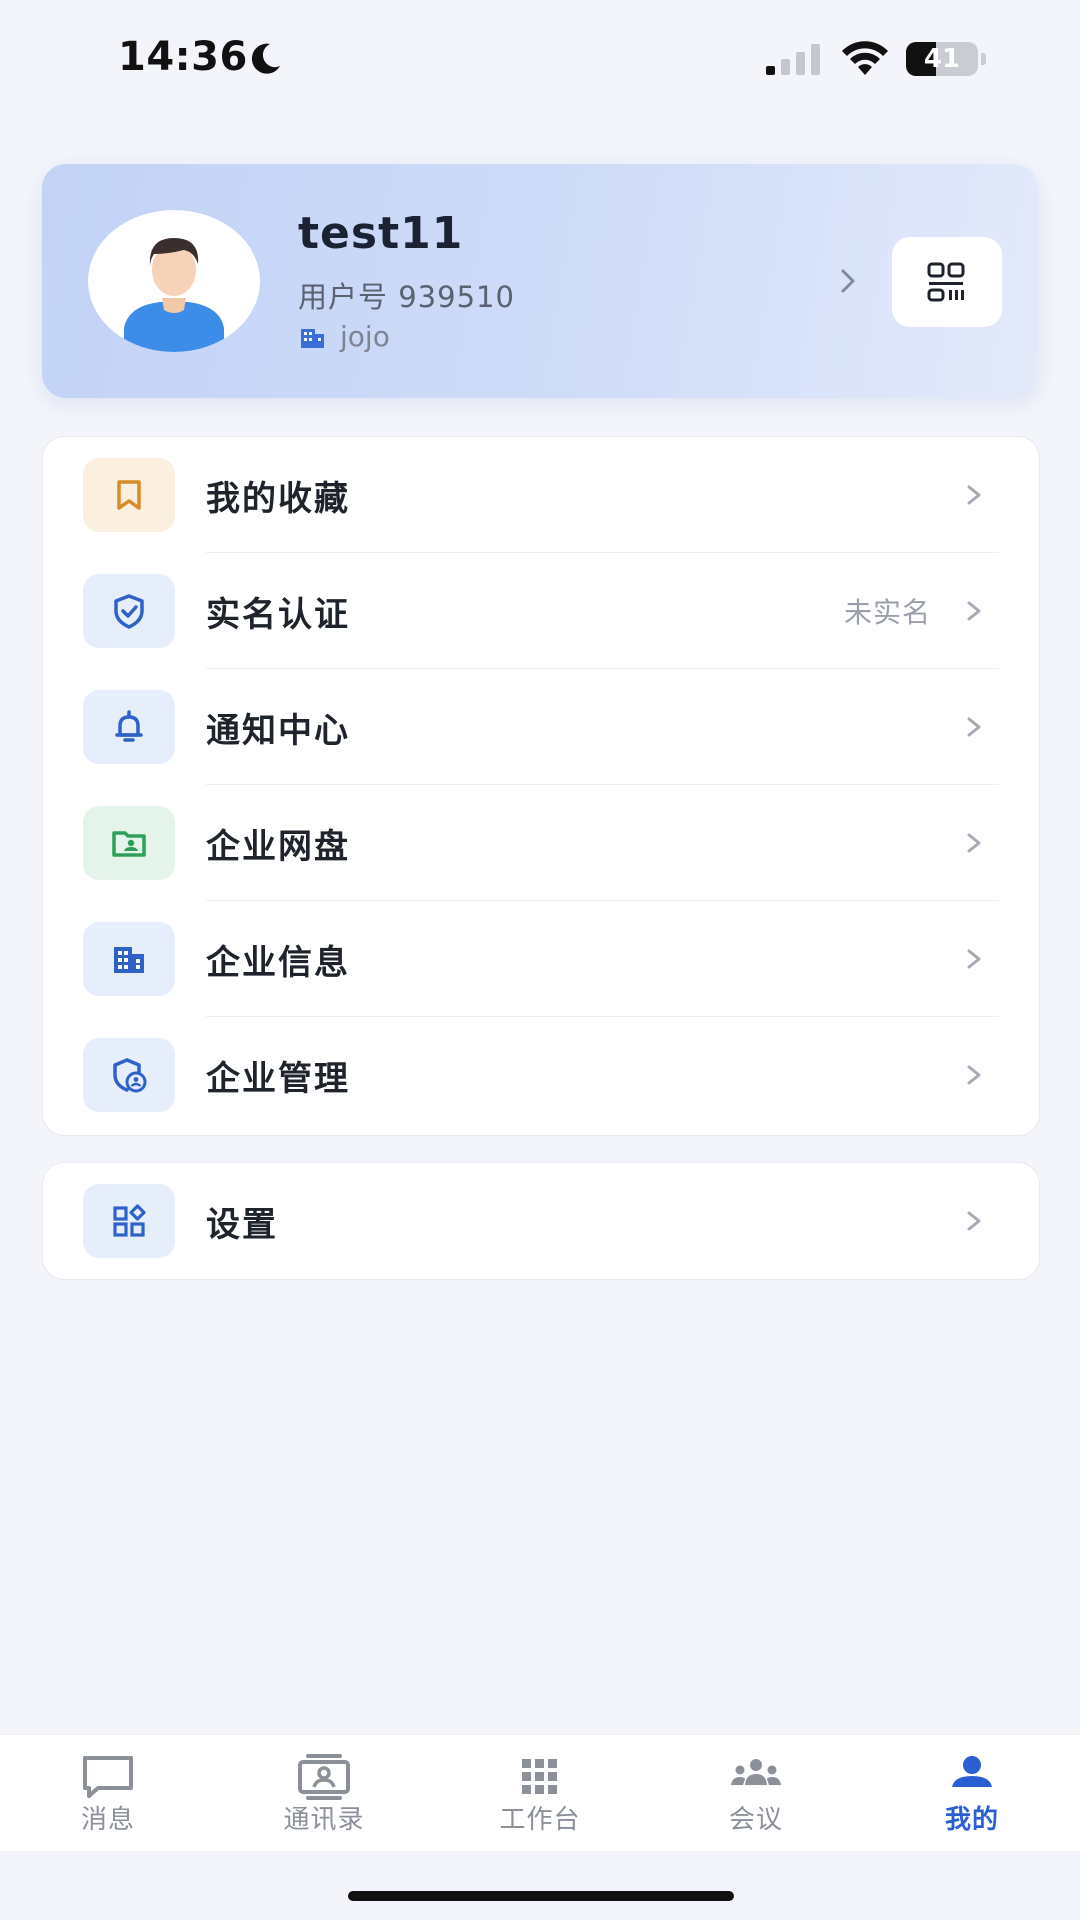 The image size is (1080, 1920). I want to click on tab-label: 工作台, so click(540, 1820).